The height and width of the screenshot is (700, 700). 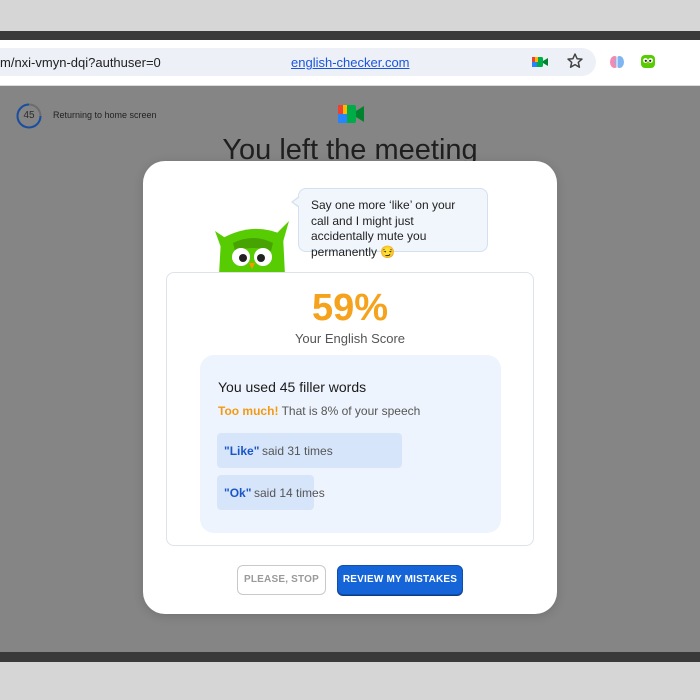 I want to click on review-mistakes-button: REVIEW MY MISTAKES, so click(x=400, y=580).